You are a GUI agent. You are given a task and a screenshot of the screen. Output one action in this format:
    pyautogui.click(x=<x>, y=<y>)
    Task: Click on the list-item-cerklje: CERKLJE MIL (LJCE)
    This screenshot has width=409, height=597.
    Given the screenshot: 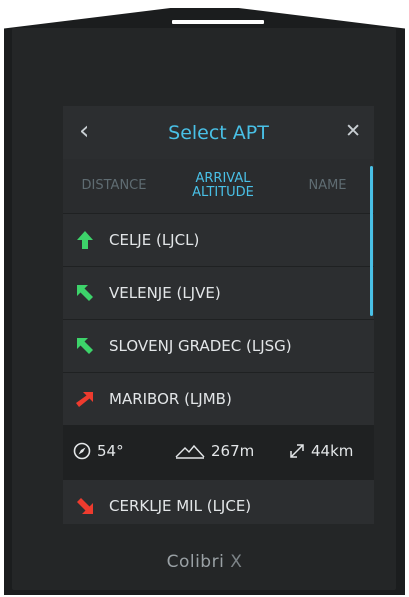 What is the action you would take?
    pyautogui.click(x=218, y=502)
    